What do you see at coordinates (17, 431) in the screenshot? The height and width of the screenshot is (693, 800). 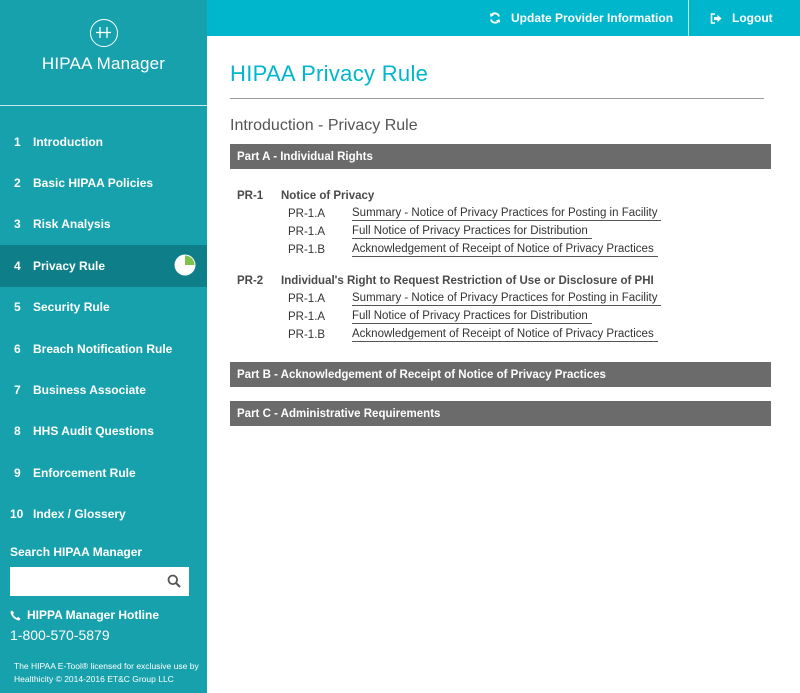 I see `nav-item-number: 8` at bounding box center [17, 431].